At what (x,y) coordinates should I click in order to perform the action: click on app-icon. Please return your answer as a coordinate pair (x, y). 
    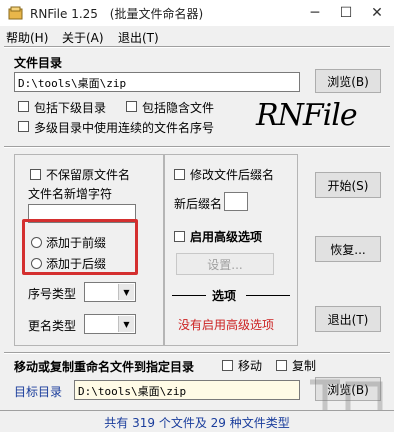
    Looking at the image, I should click on (16, 13).